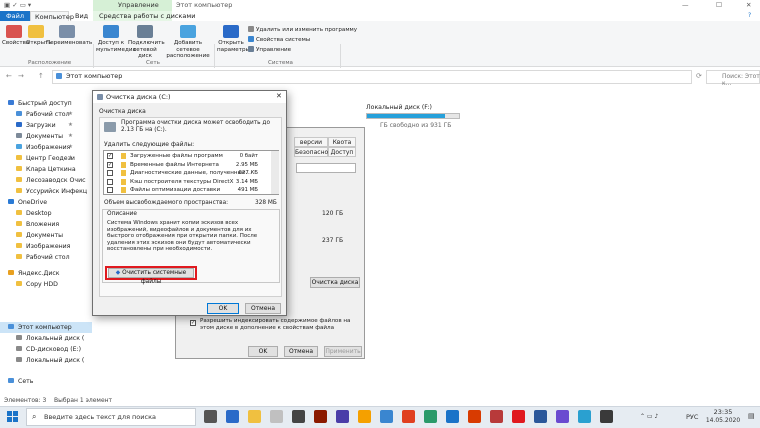 This screenshot has width=760, height=428. I want to click on acrobat-icon, so click(518, 416).